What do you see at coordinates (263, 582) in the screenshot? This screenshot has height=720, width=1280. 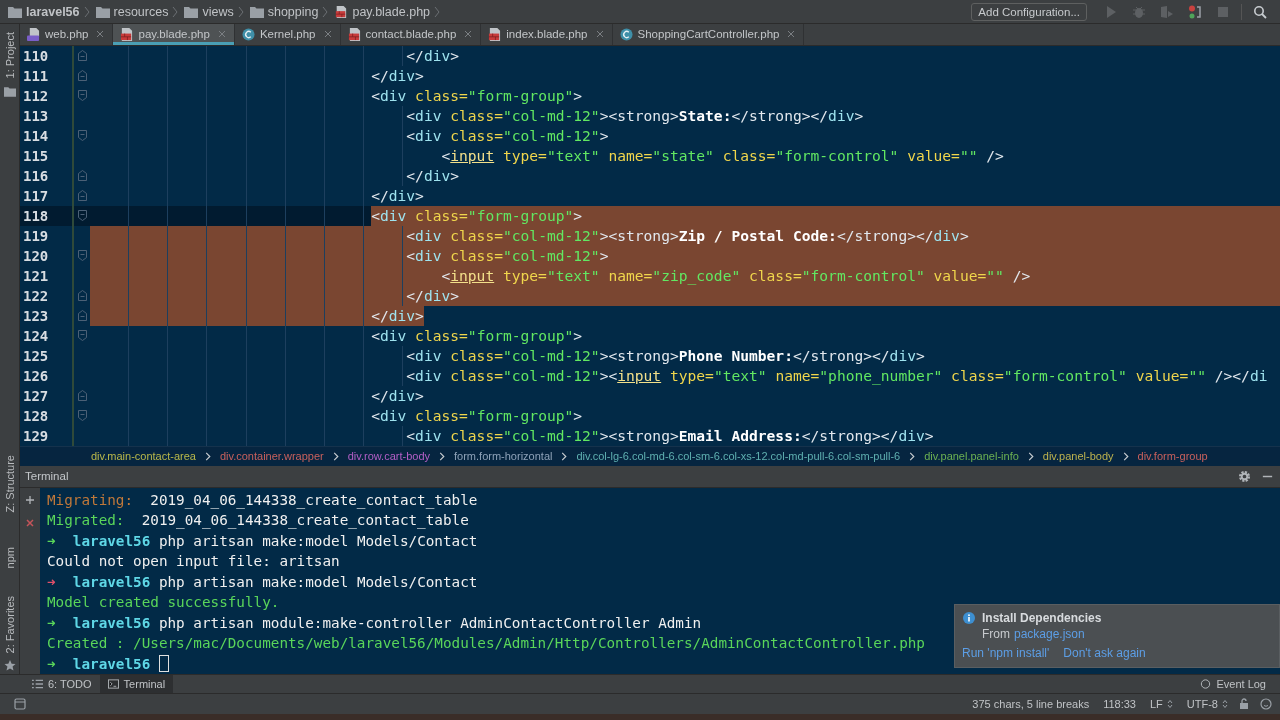 I see `terminal-line: ➜ laravel56 php artisan make:model Models/Contact` at bounding box center [263, 582].